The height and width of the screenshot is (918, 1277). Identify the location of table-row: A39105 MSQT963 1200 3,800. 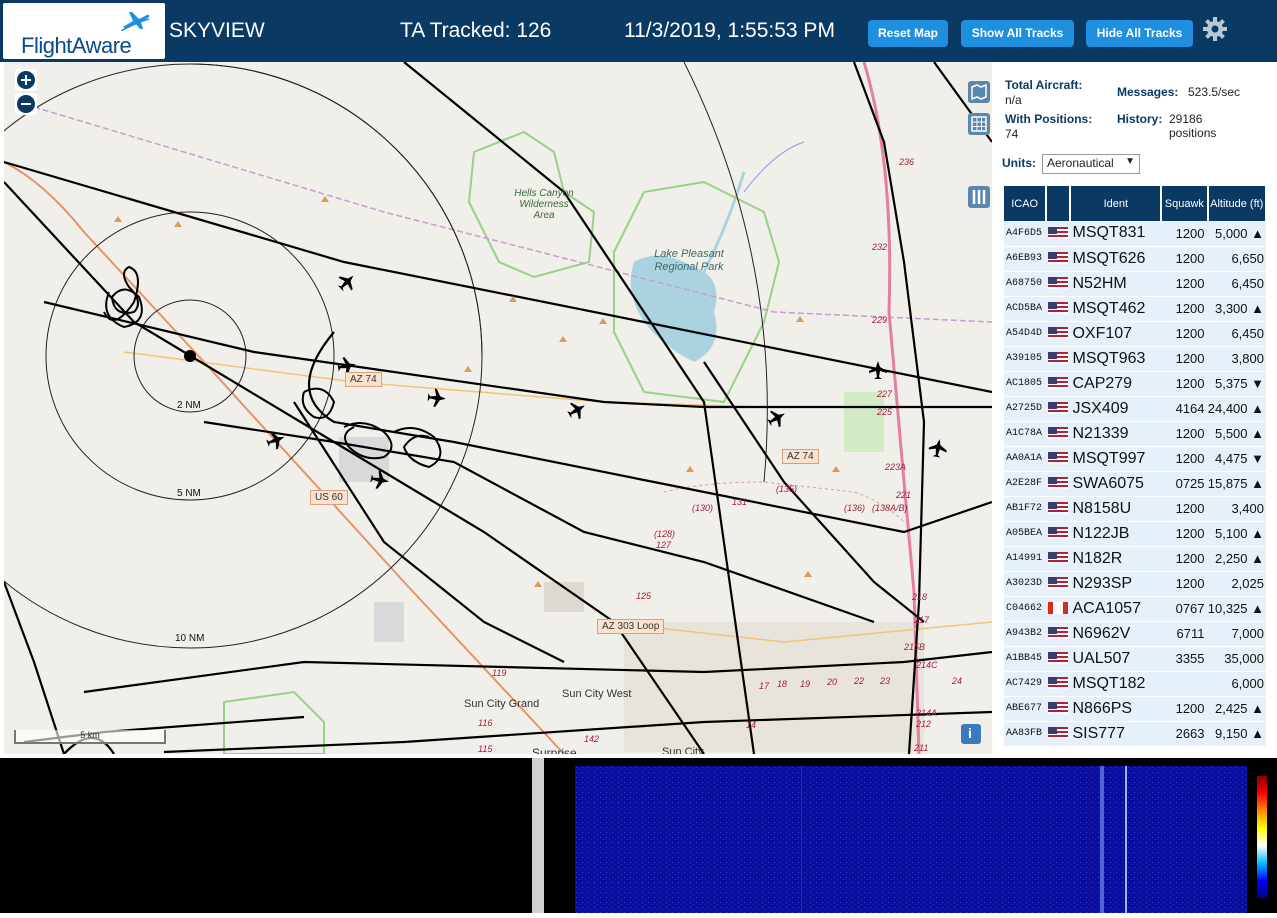
(1135, 359).